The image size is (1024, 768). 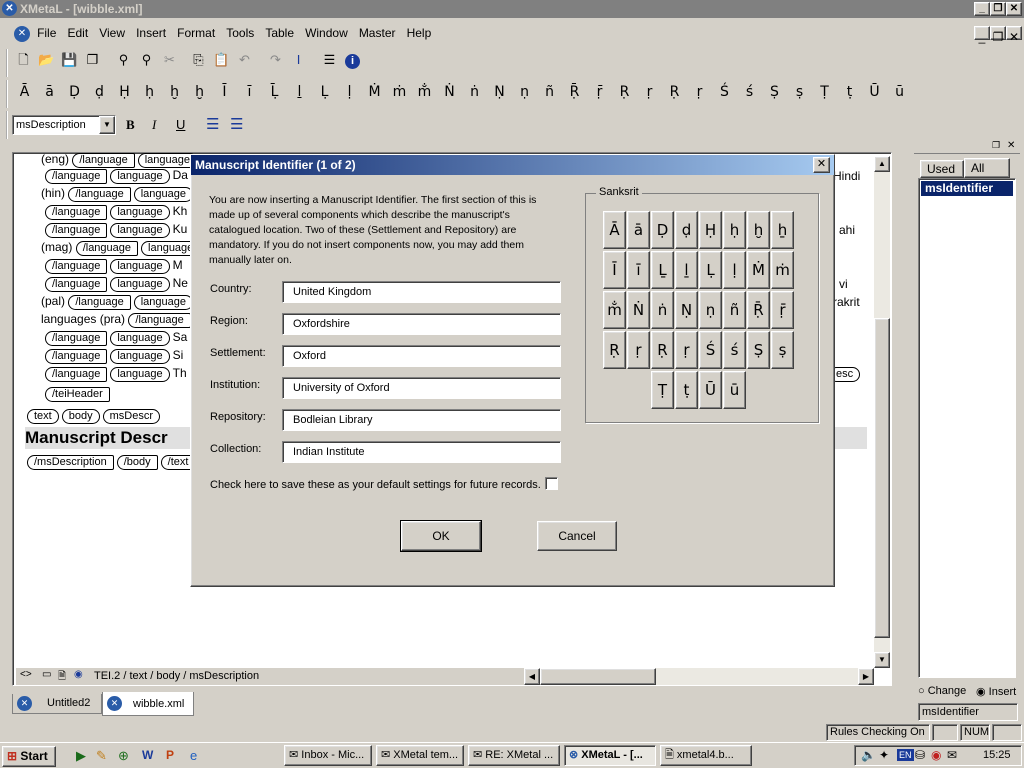 I want to click on tray-icon: ✦, so click(x=884, y=755).